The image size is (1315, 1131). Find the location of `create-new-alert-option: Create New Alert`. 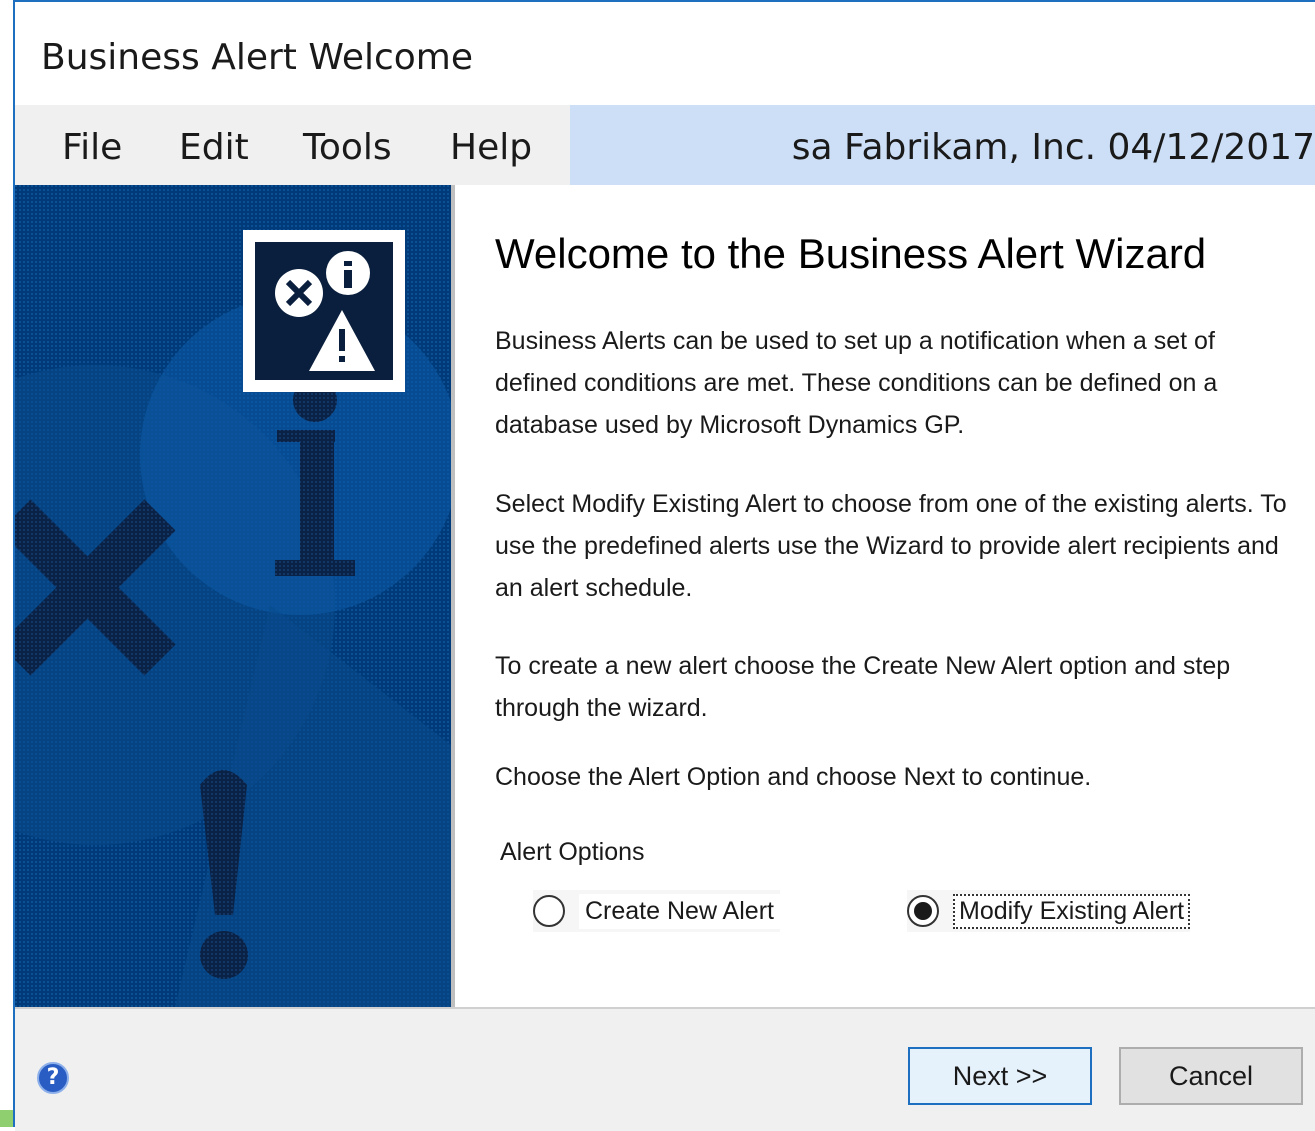

create-new-alert-option: Create New Alert is located at coordinates (656, 911).